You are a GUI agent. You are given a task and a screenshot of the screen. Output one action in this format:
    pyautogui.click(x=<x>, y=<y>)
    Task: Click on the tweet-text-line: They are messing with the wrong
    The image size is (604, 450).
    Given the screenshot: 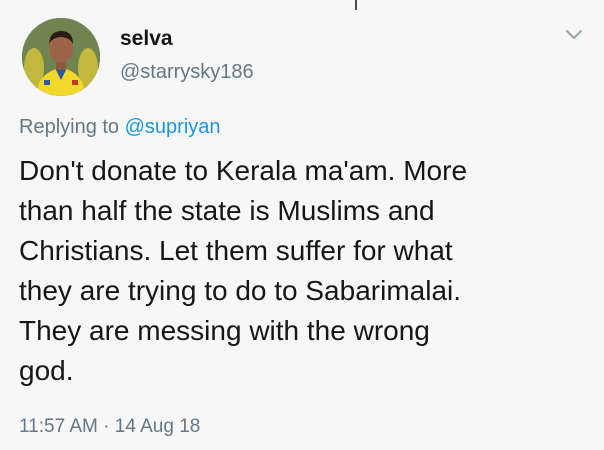 What is the action you would take?
    pyautogui.click(x=224, y=330)
    